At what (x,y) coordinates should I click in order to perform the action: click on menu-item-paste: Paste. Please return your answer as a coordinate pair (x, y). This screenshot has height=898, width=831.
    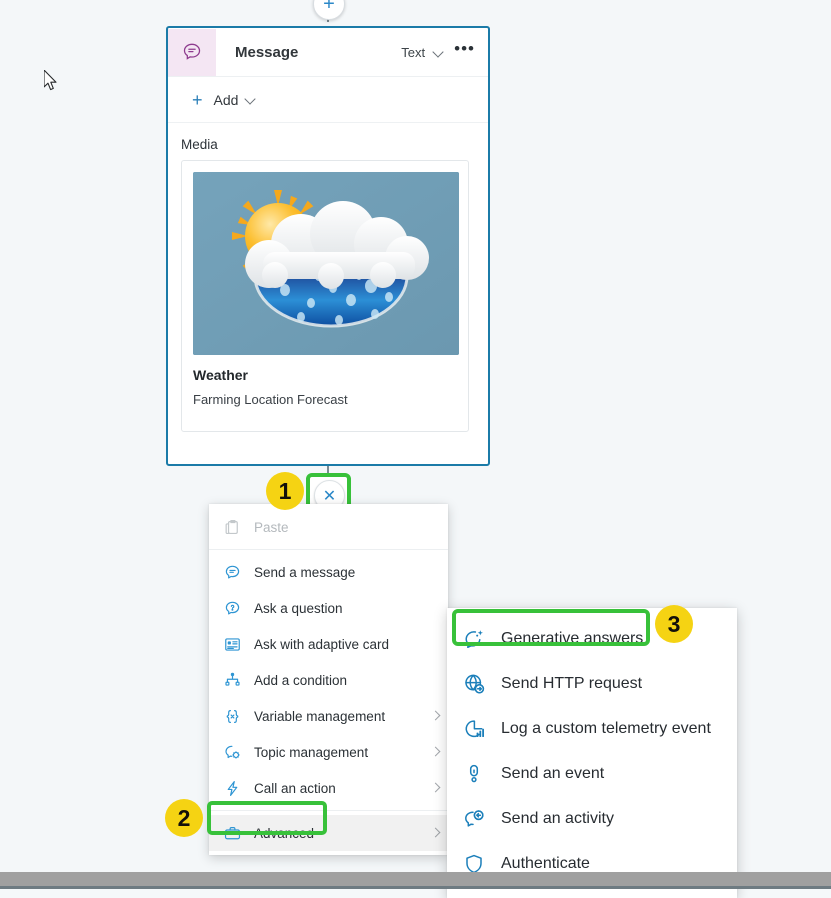
    Looking at the image, I should click on (328, 527).